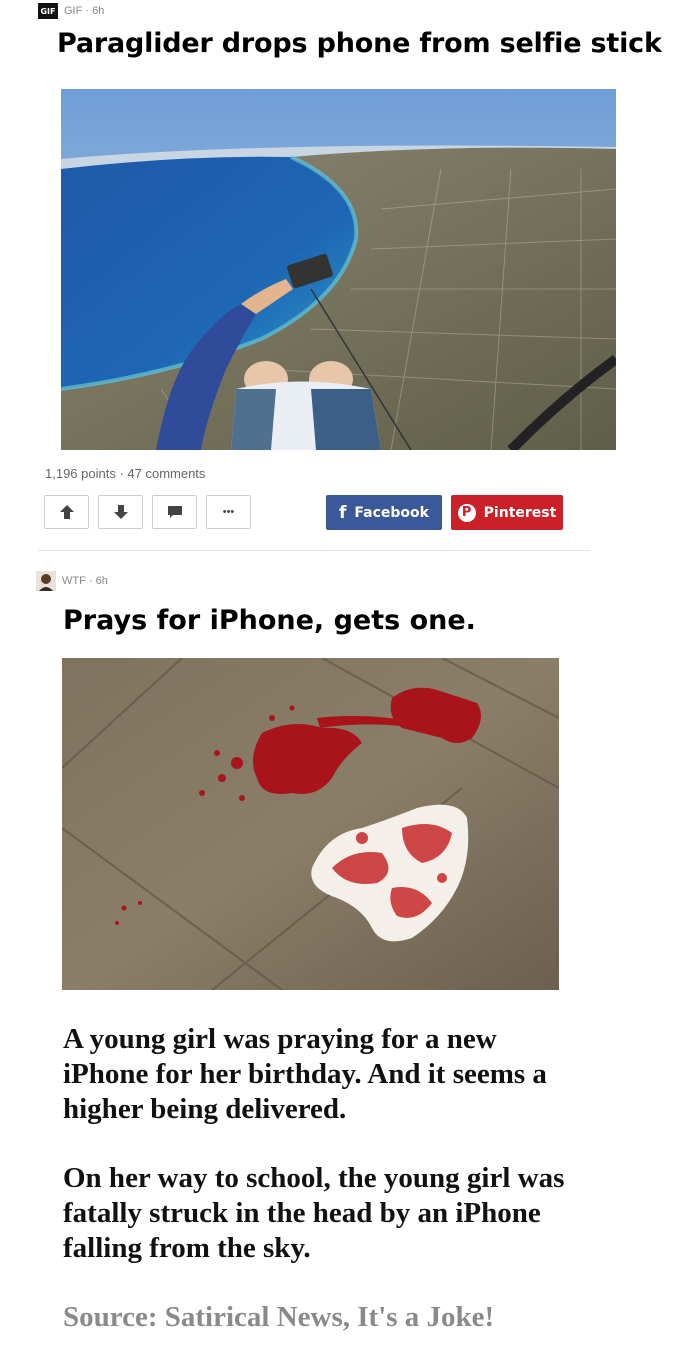 This screenshot has height=1354, width=700. I want to click on downvote-button, so click(120, 512).